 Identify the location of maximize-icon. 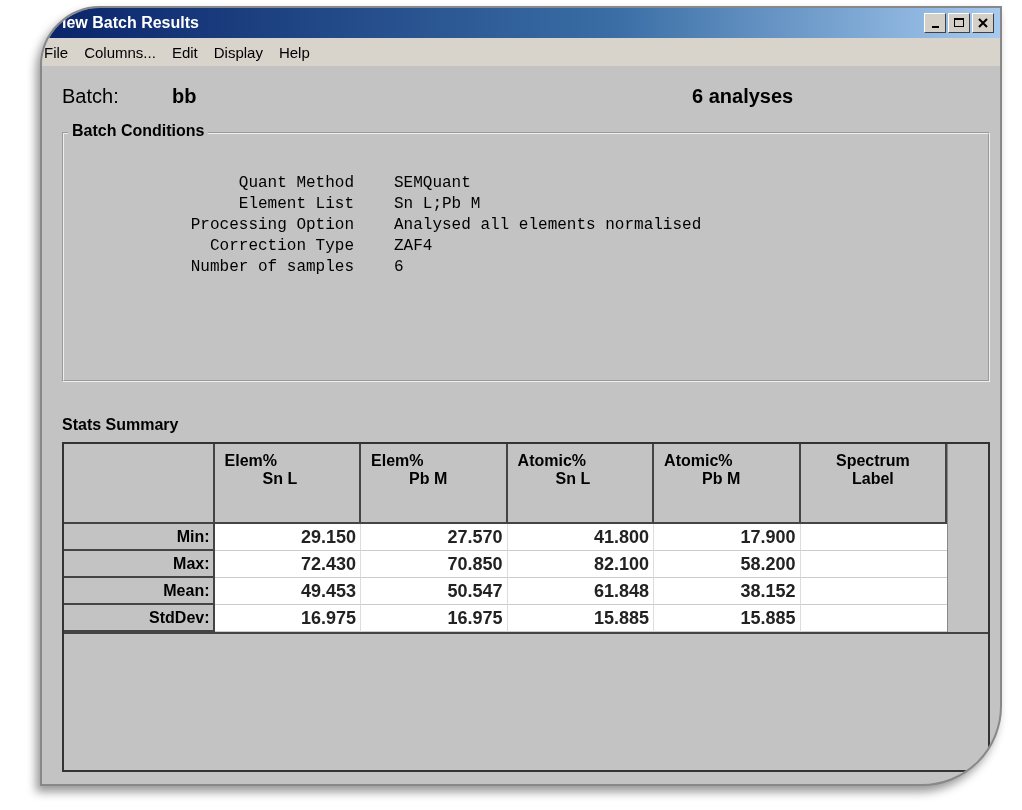
(959, 23).